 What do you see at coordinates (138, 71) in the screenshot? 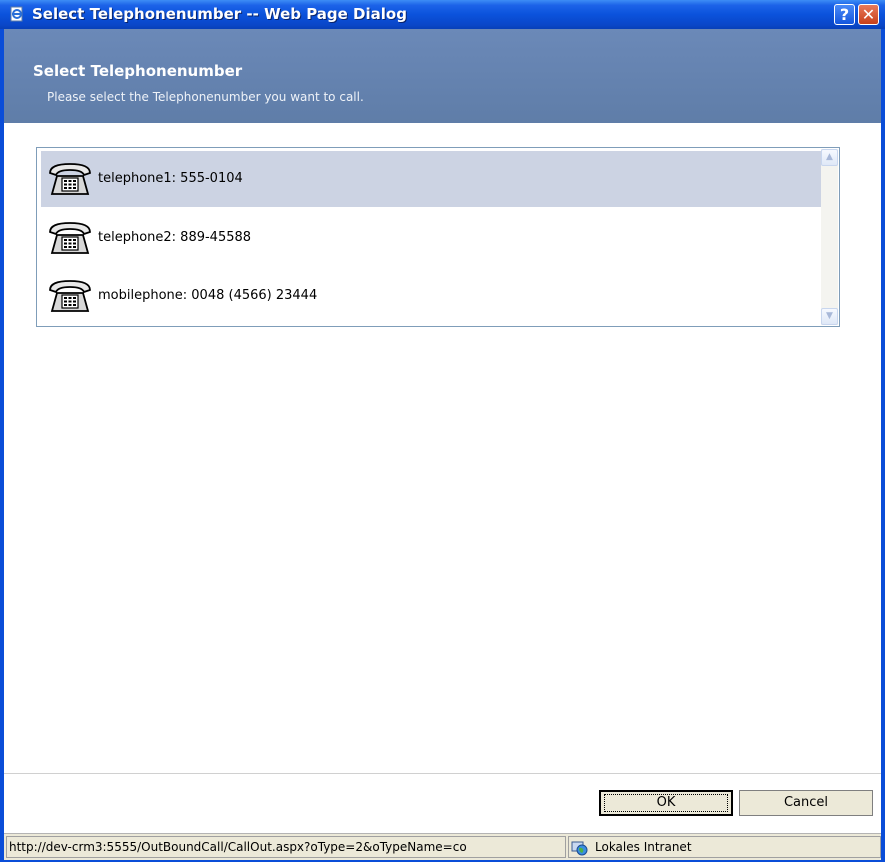
I see `header-title: Select Telephonenumber` at bounding box center [138, 71].